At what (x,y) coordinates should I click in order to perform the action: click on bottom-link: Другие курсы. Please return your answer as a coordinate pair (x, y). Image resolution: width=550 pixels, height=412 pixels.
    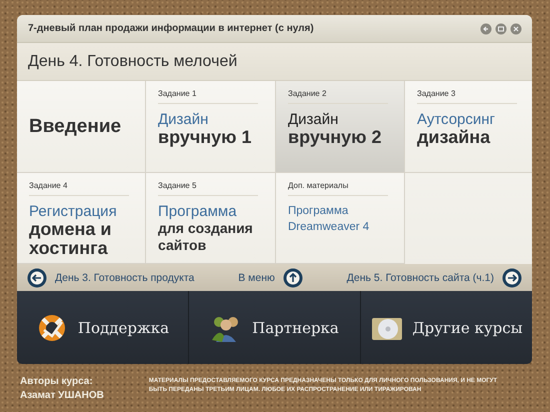
    Looking at the image, I should click on (467, 327).